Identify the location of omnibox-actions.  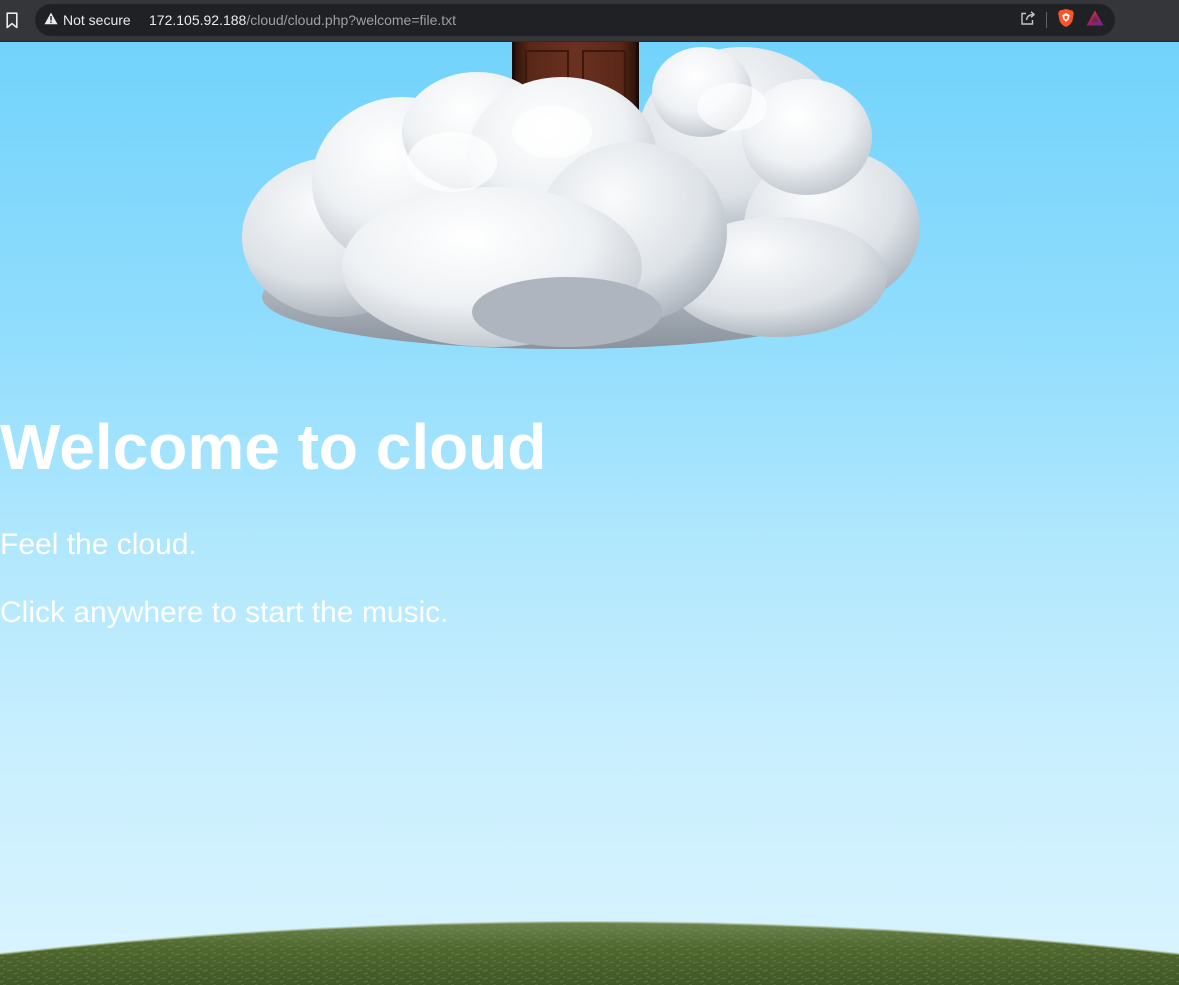
(1062, 20).